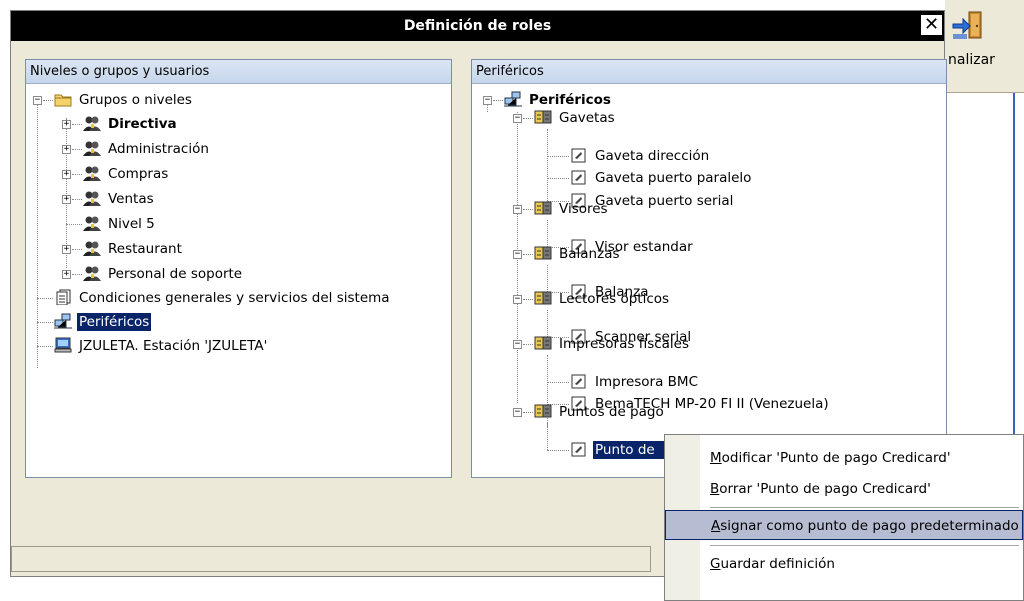 This screenshot has width=1024, height=601. I want to click on tree-node-label: Visores, so click(583, 209).